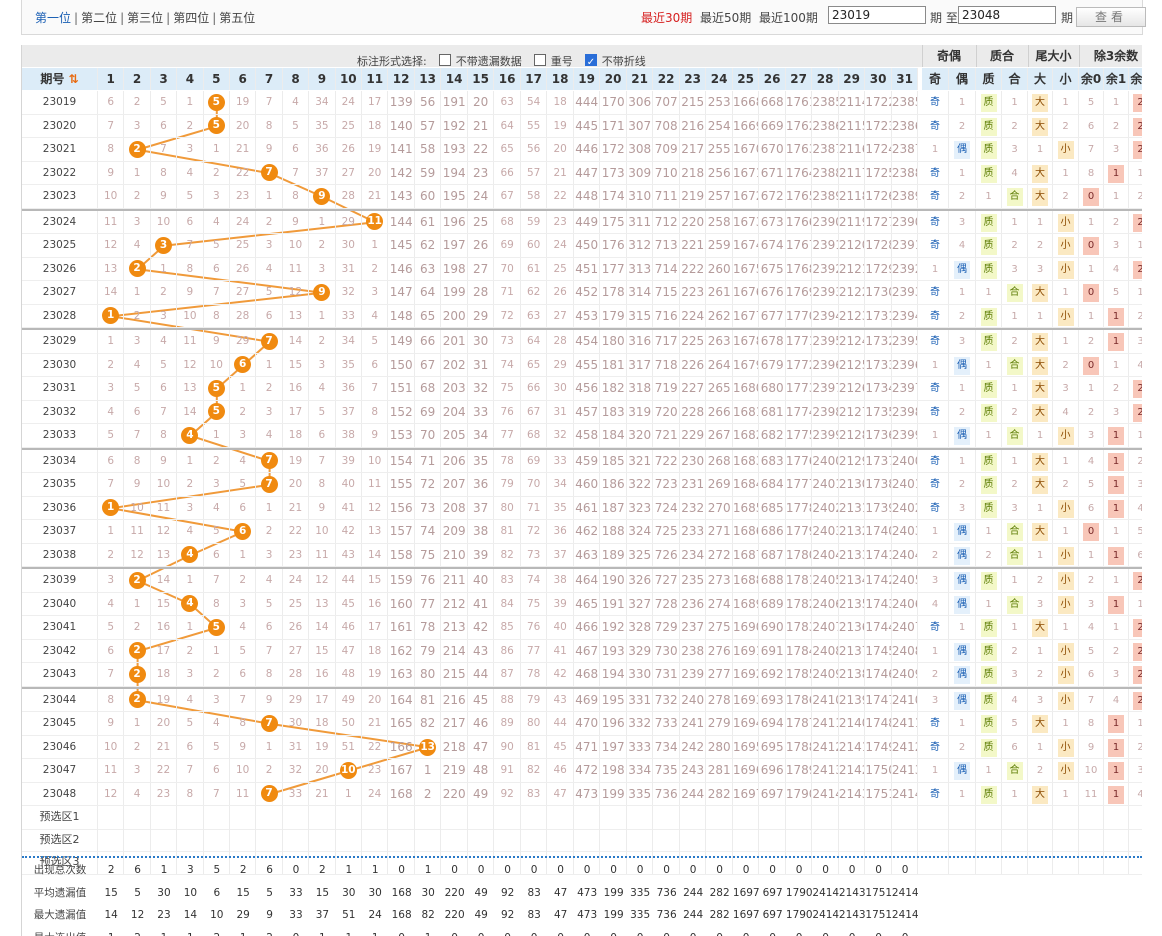 The image size is (1162, 936). I want to click on number-cell: 4, so click(269, 580).